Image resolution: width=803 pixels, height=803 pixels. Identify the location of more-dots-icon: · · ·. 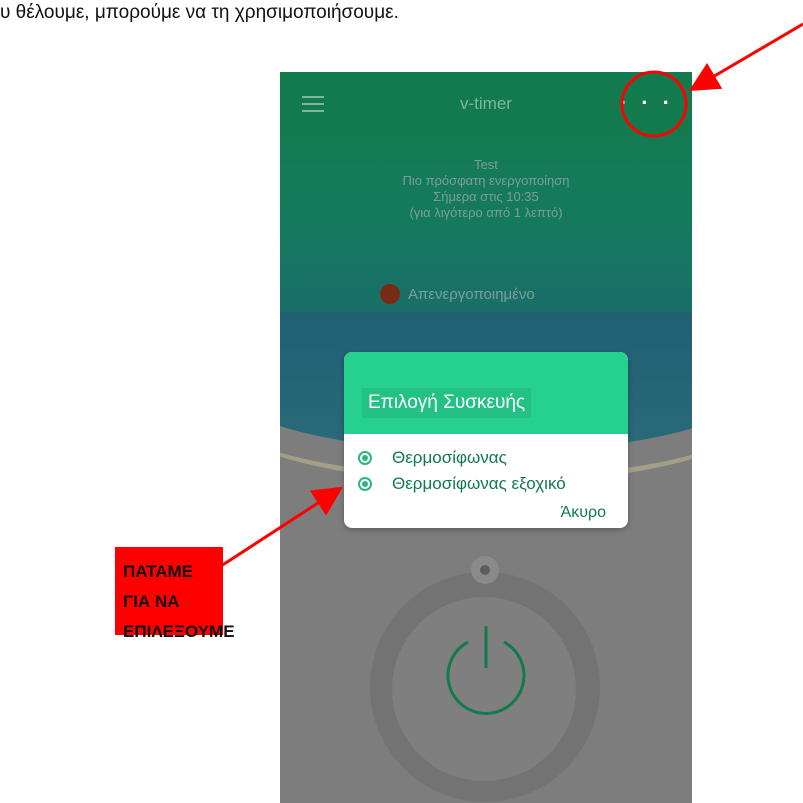
(647, 103).